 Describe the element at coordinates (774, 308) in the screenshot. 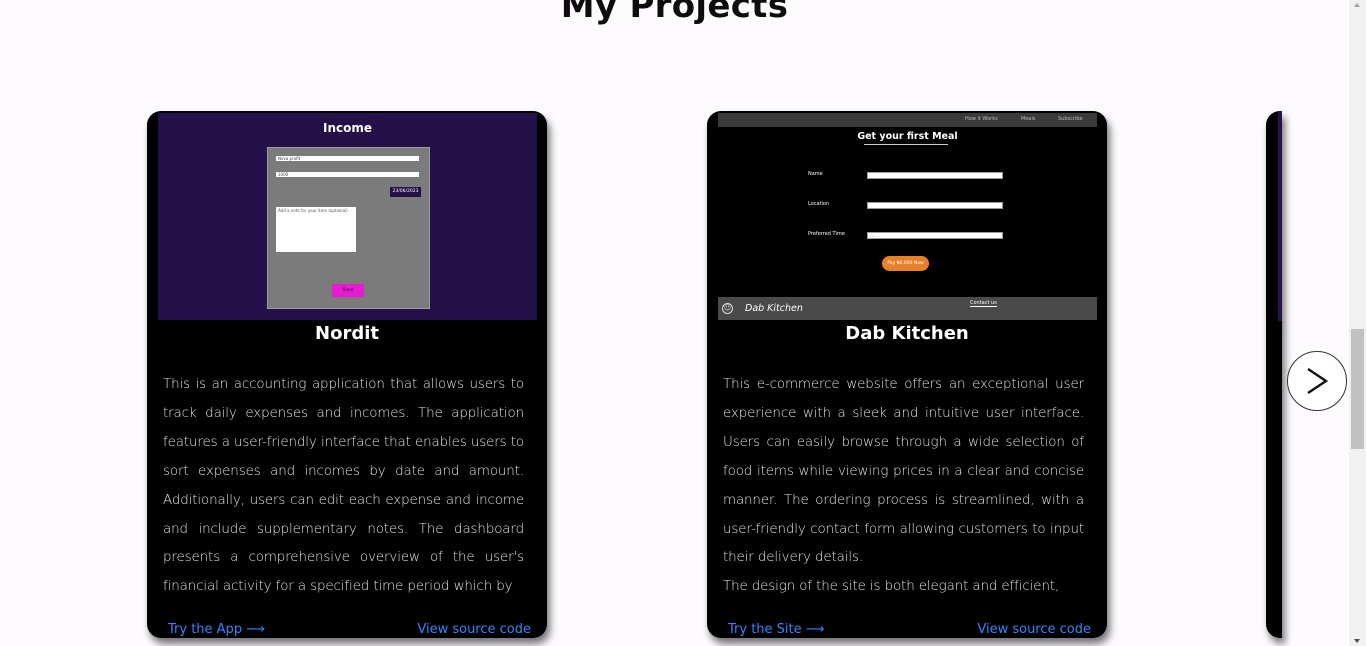

I see `dab-shot-brand: Dab Kitchen` at that location.